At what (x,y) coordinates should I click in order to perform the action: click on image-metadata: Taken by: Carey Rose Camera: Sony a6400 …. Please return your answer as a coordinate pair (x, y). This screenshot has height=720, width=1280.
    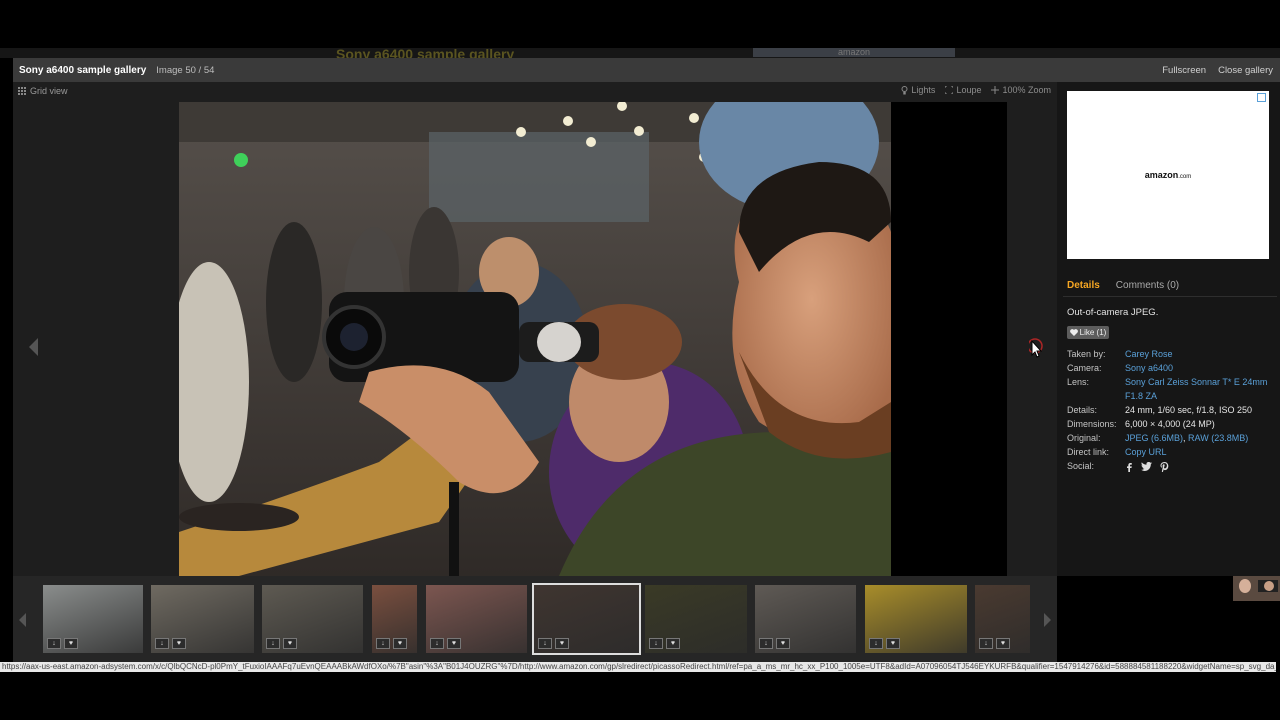
    Looking at the image, I should click on (1169, 410).